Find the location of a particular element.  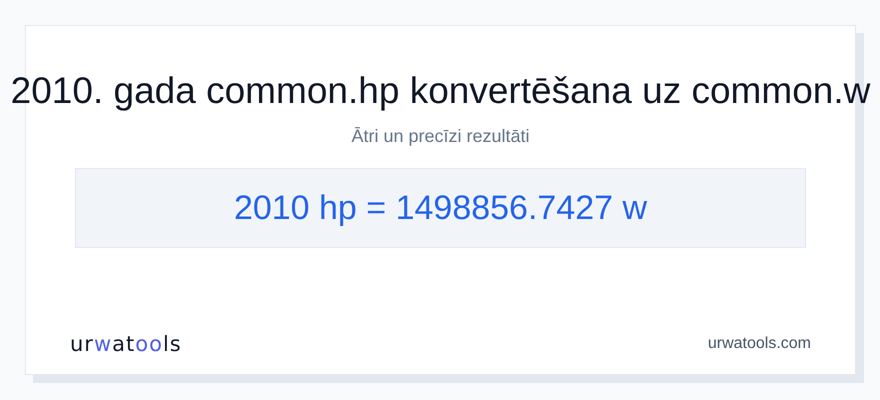

logo: urwatools is located at coordinates (126, 344).